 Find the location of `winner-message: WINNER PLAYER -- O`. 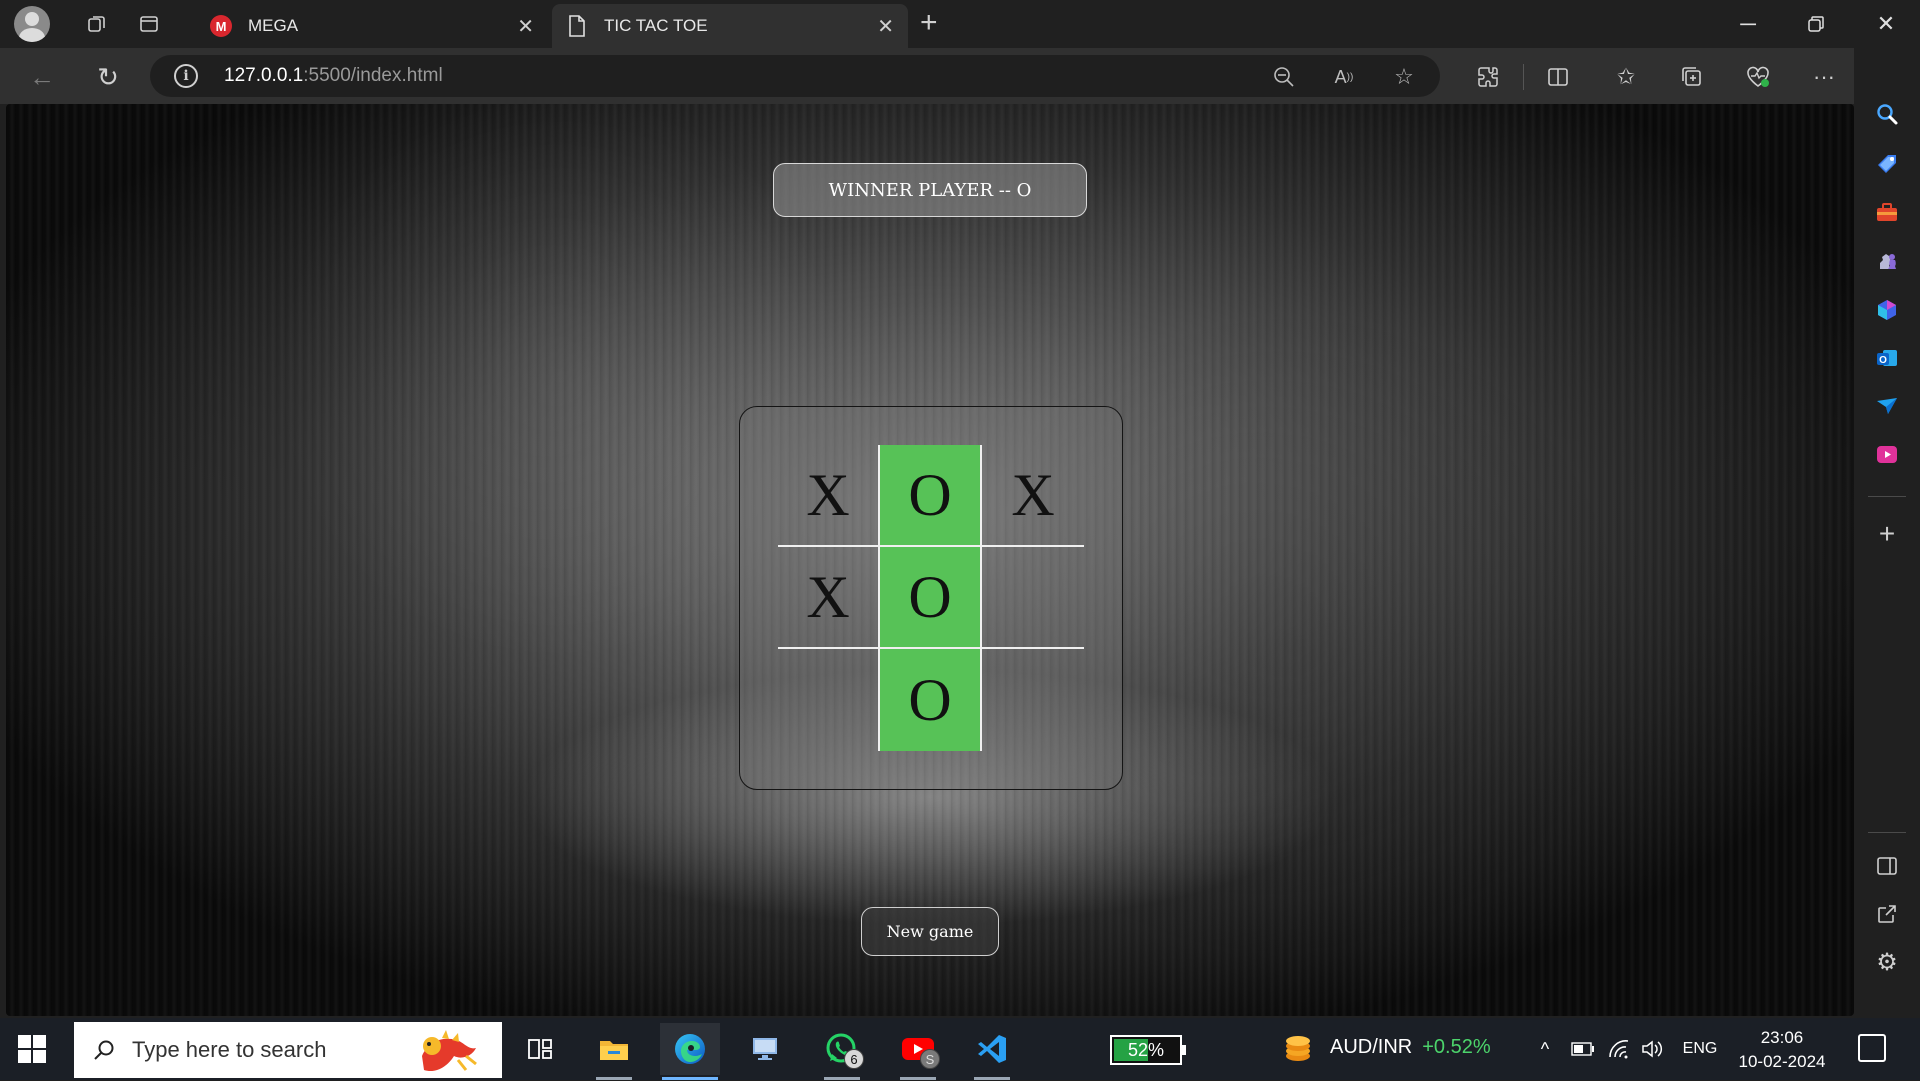

winner-message: WINNER PLAYER -- O is located at coordinates (930, 190).